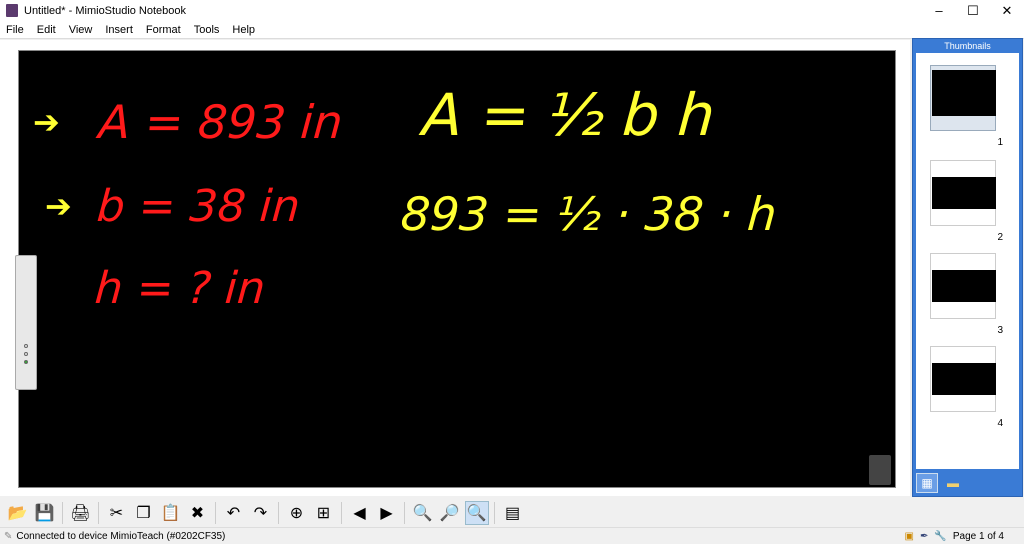 The image size is (1024, 544). Describe the element at coordinates (978, 536) in the screenshot. I see `page-indicator: Page 1 of 4` at that location.